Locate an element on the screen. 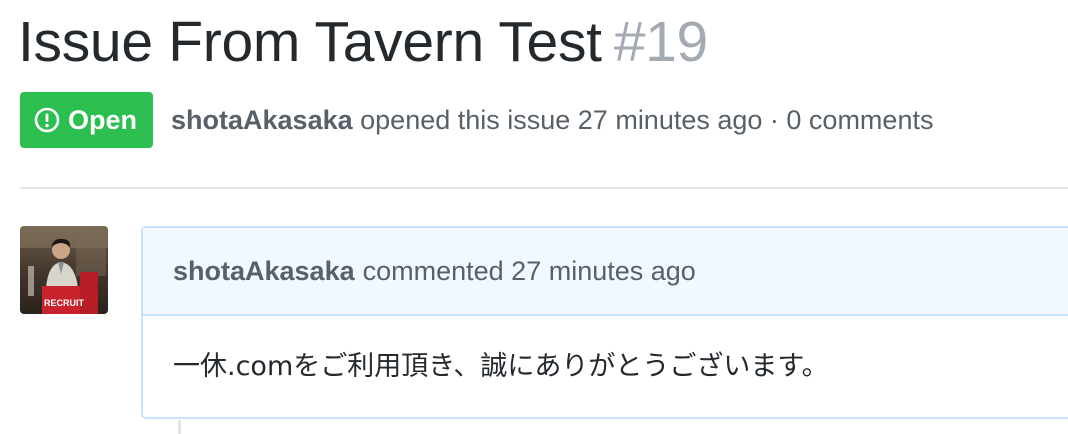  avatar: RECRUIT is located at coordinates (64, 270).